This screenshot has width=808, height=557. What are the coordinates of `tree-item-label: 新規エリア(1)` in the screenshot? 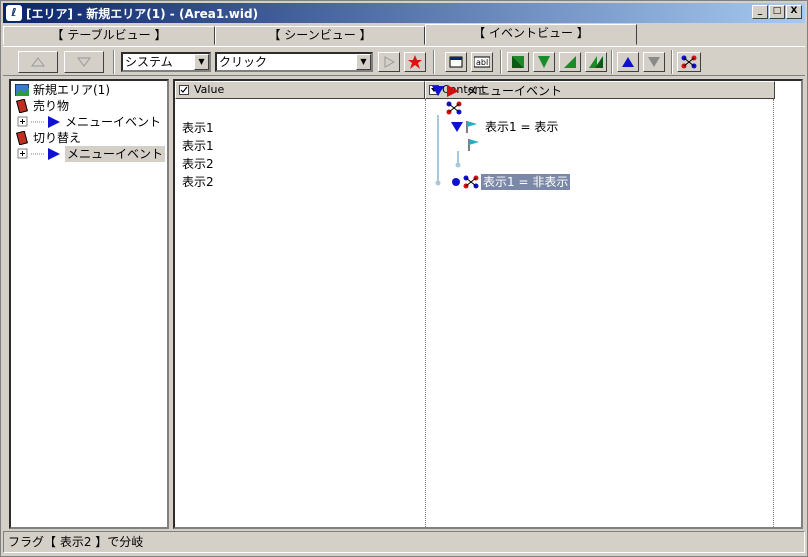 It's located at (71, 90).